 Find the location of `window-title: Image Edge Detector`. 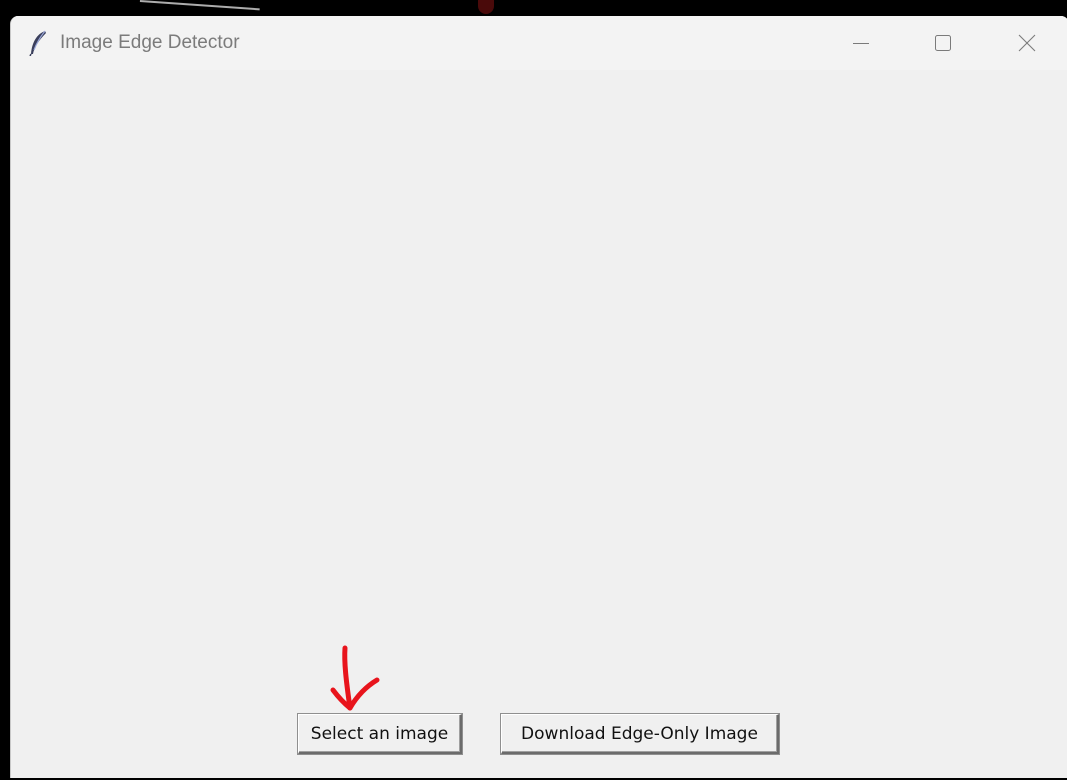

window-title: Image Edge Detector is located at coordinates (150, 42).